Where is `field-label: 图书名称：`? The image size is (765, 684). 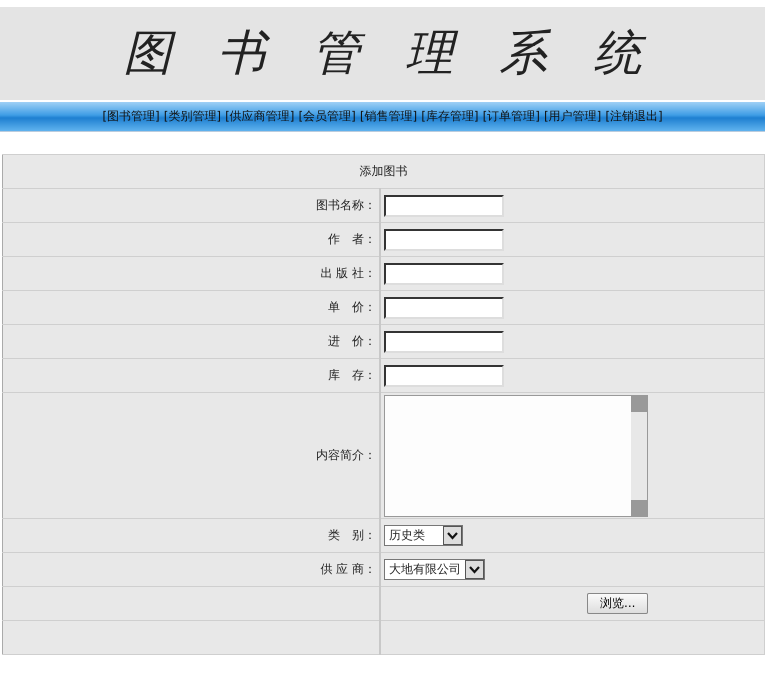 field-label: 图书名称： is located at coordinates (346, 205).